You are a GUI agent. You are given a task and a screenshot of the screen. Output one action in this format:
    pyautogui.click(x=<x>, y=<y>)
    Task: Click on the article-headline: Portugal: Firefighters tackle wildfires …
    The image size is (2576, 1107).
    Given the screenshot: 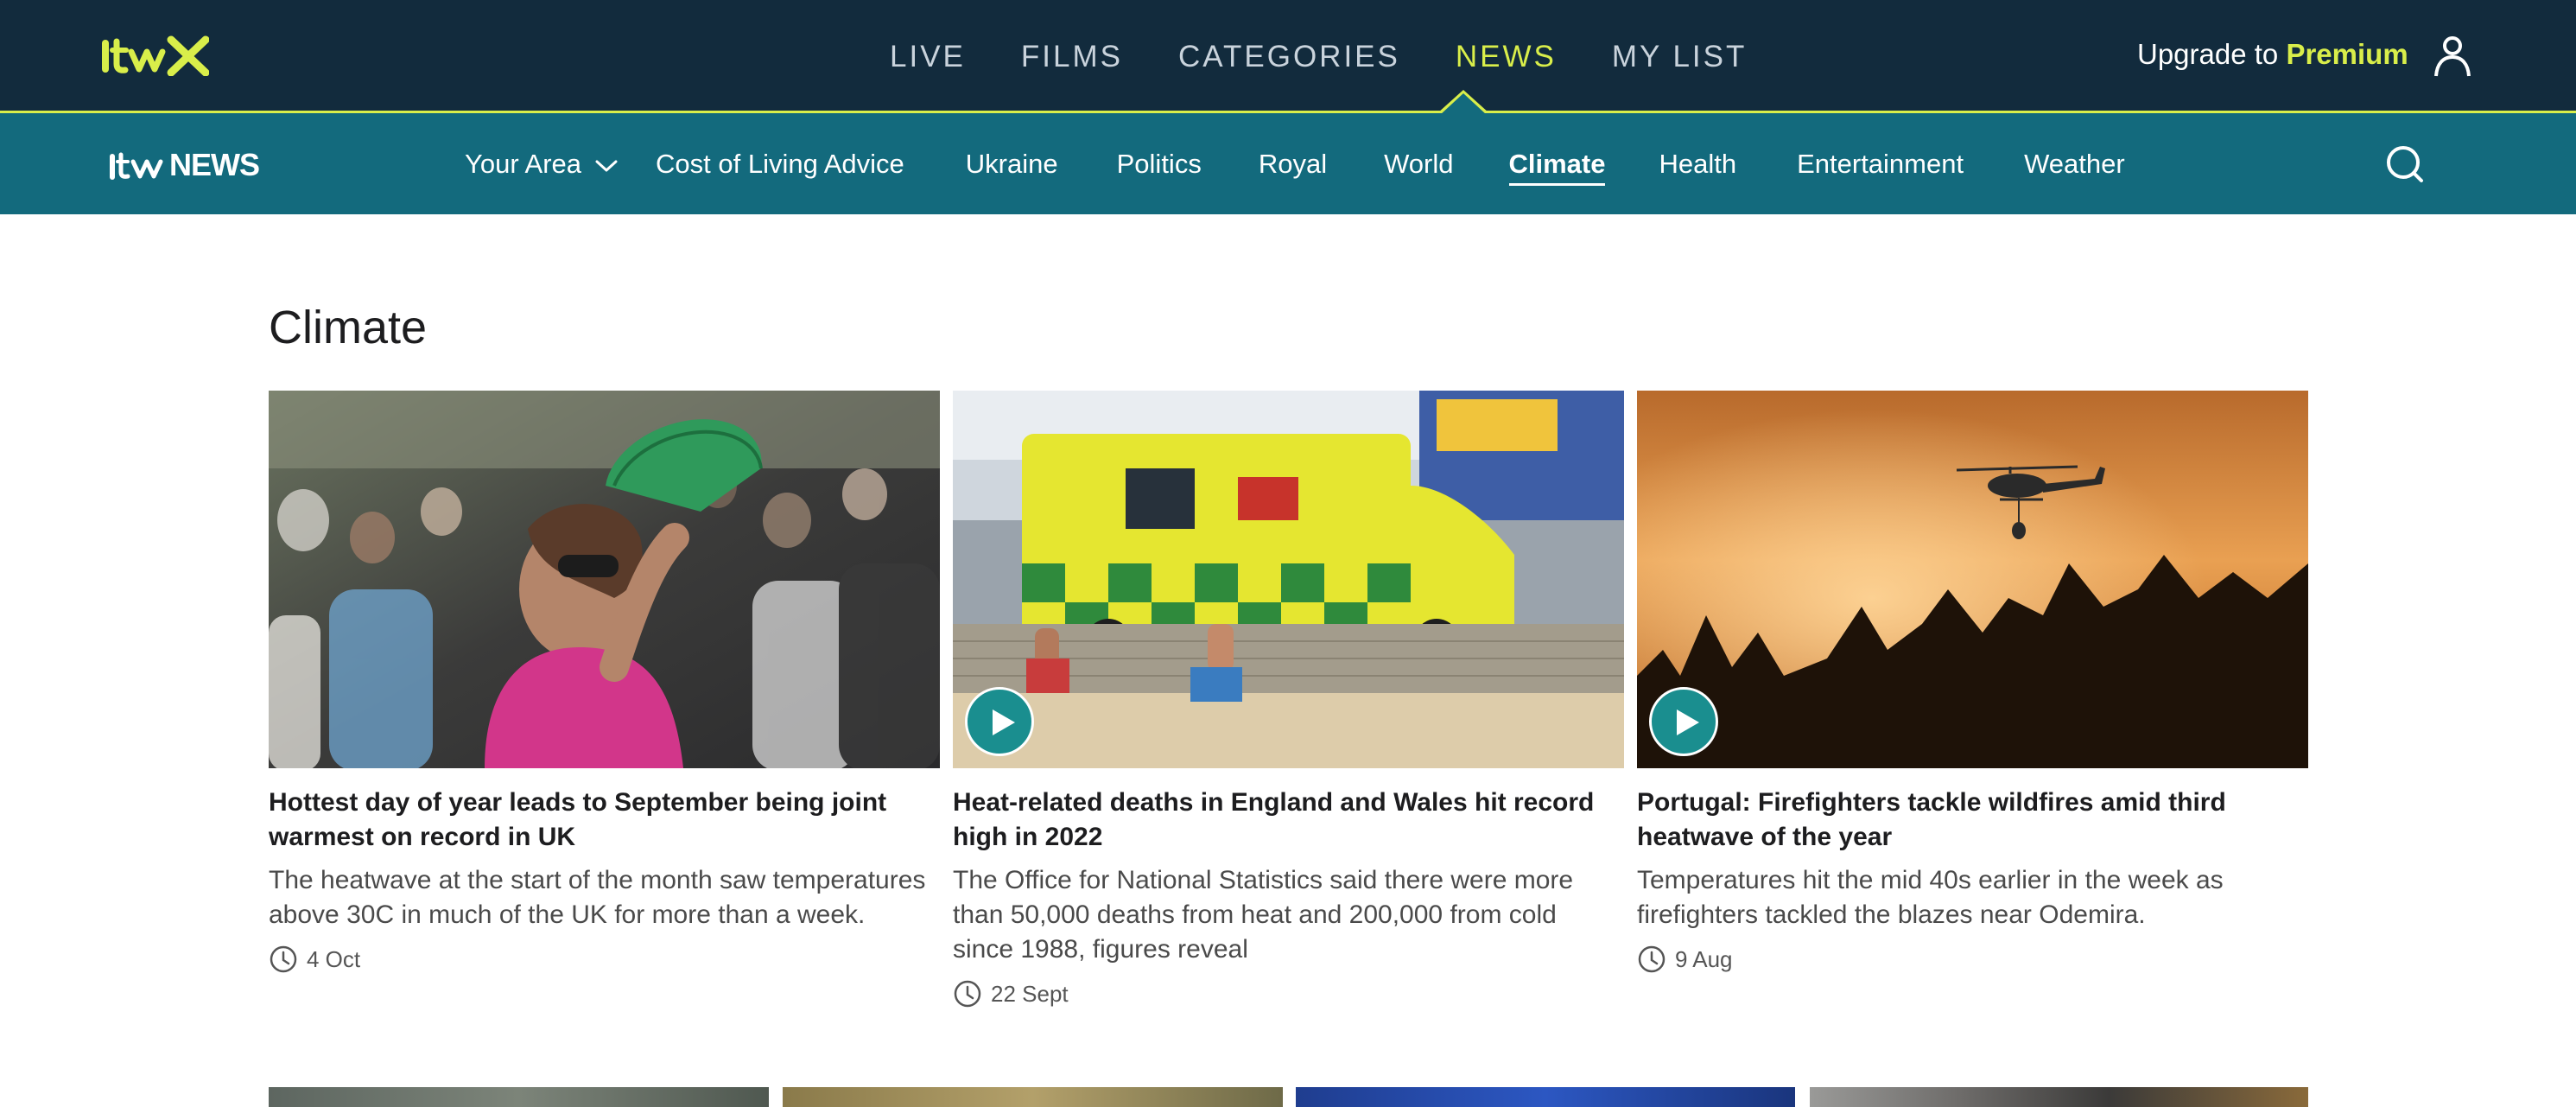 What is the action you would take?
    pyautogui.click(x=1972, y=820)
    